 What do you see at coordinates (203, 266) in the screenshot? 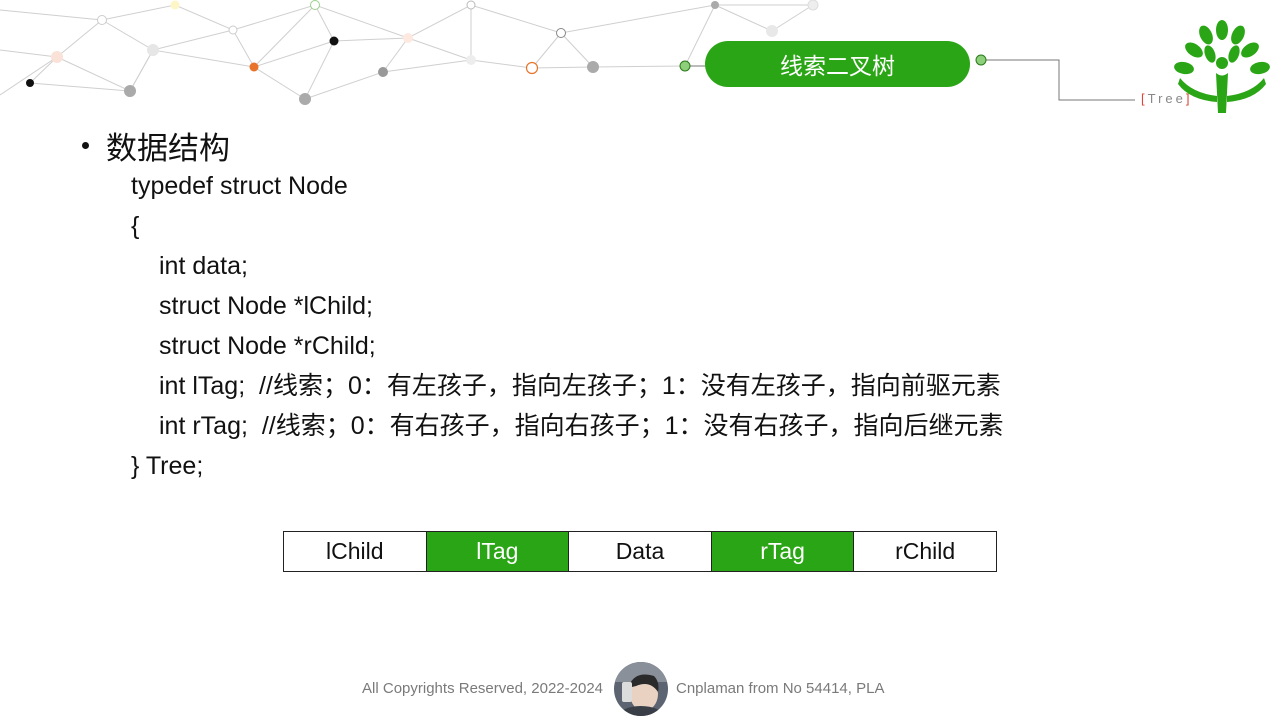
I see `code-line: int data;` at bounding box center [203, 266].